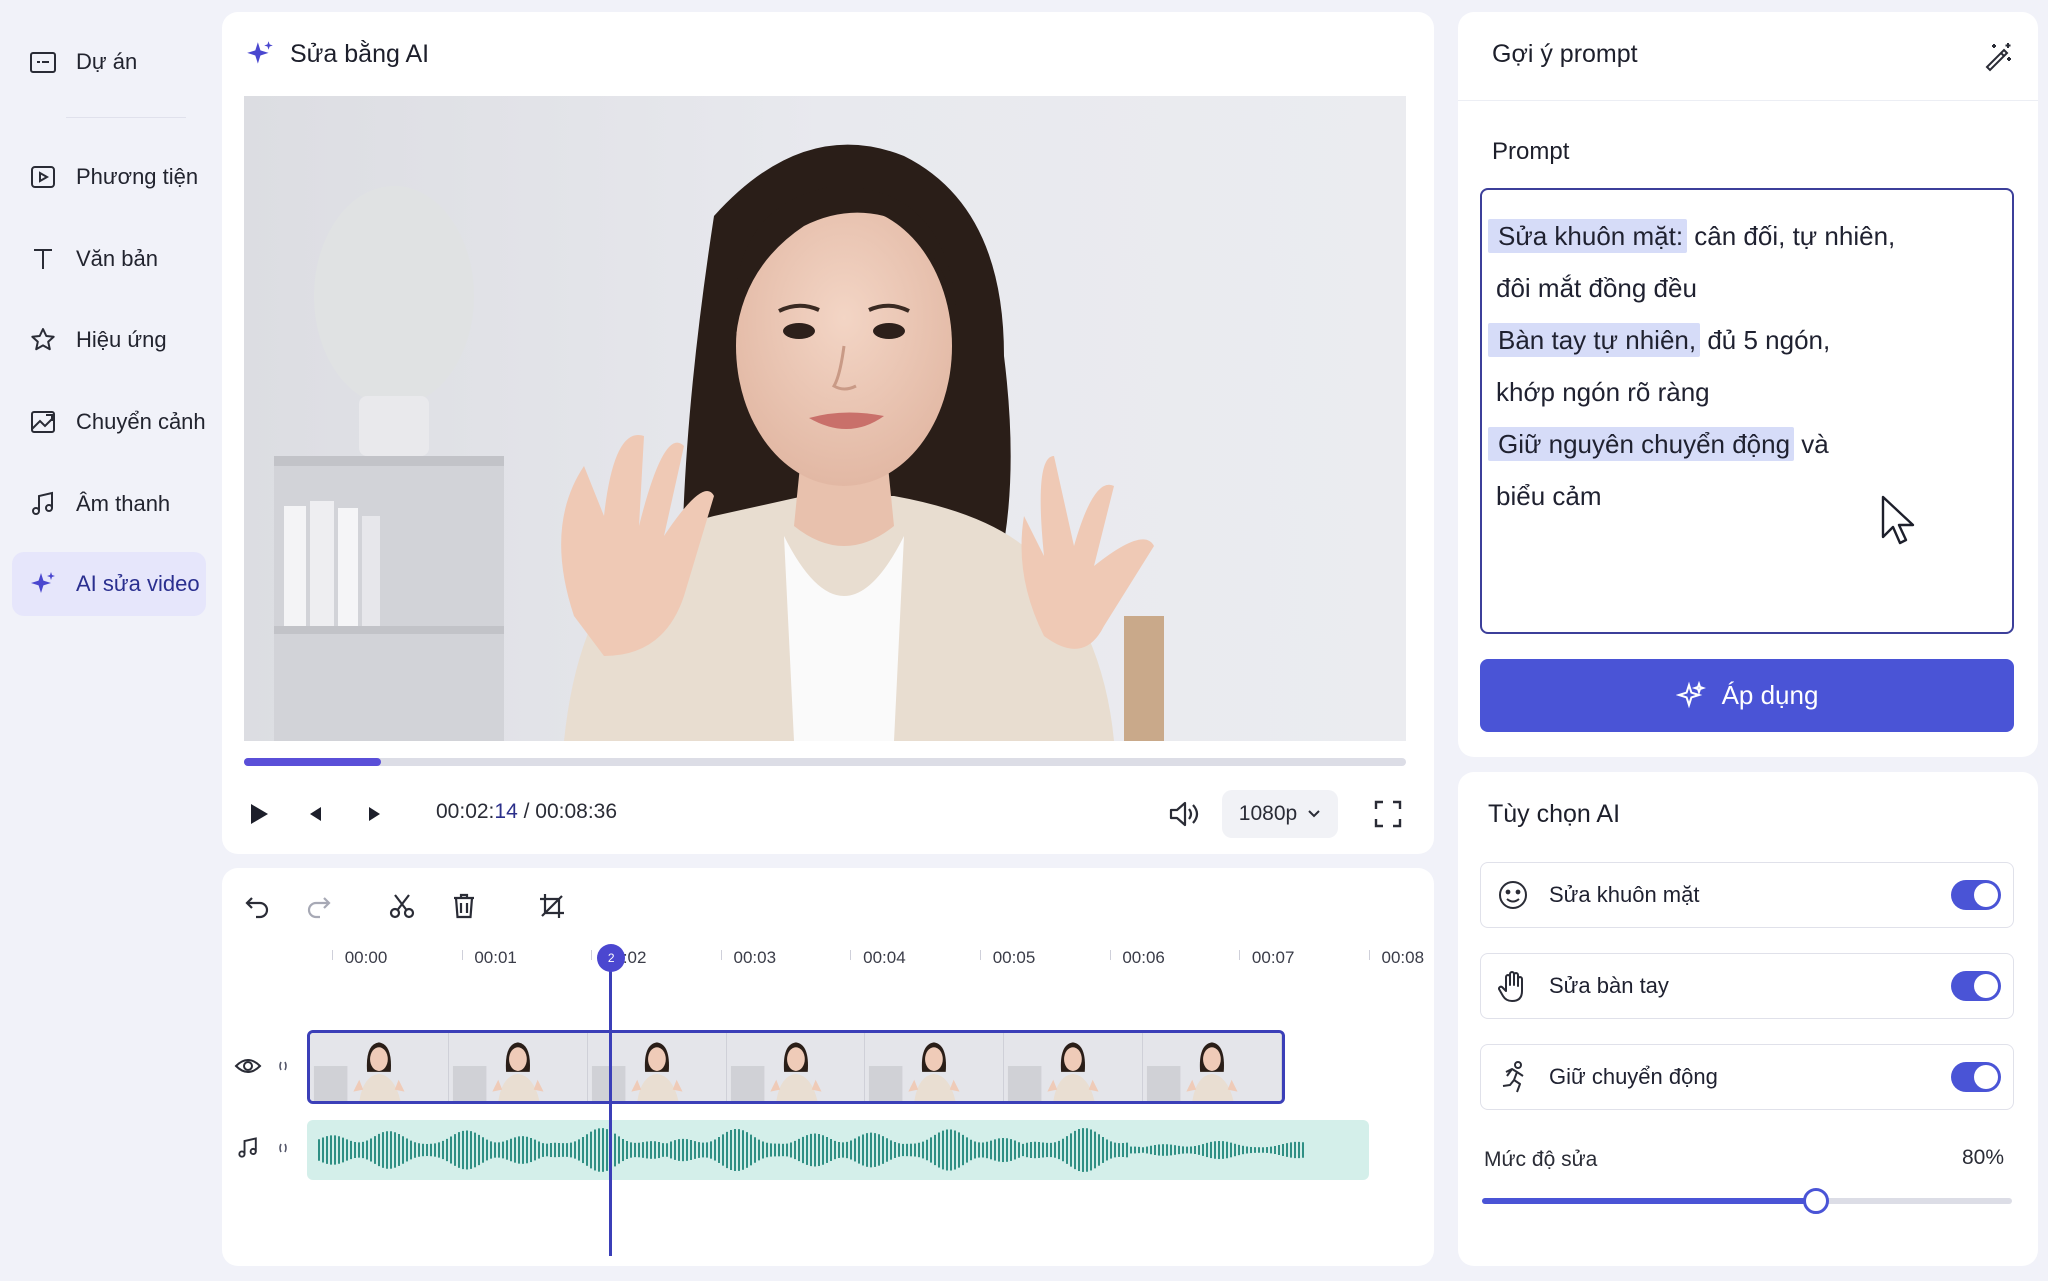  What do you see at coordinates (1273, 957) in the screenshot?
I see `timeline-tick-label: 00:07` at bounding box center [1273, 957].